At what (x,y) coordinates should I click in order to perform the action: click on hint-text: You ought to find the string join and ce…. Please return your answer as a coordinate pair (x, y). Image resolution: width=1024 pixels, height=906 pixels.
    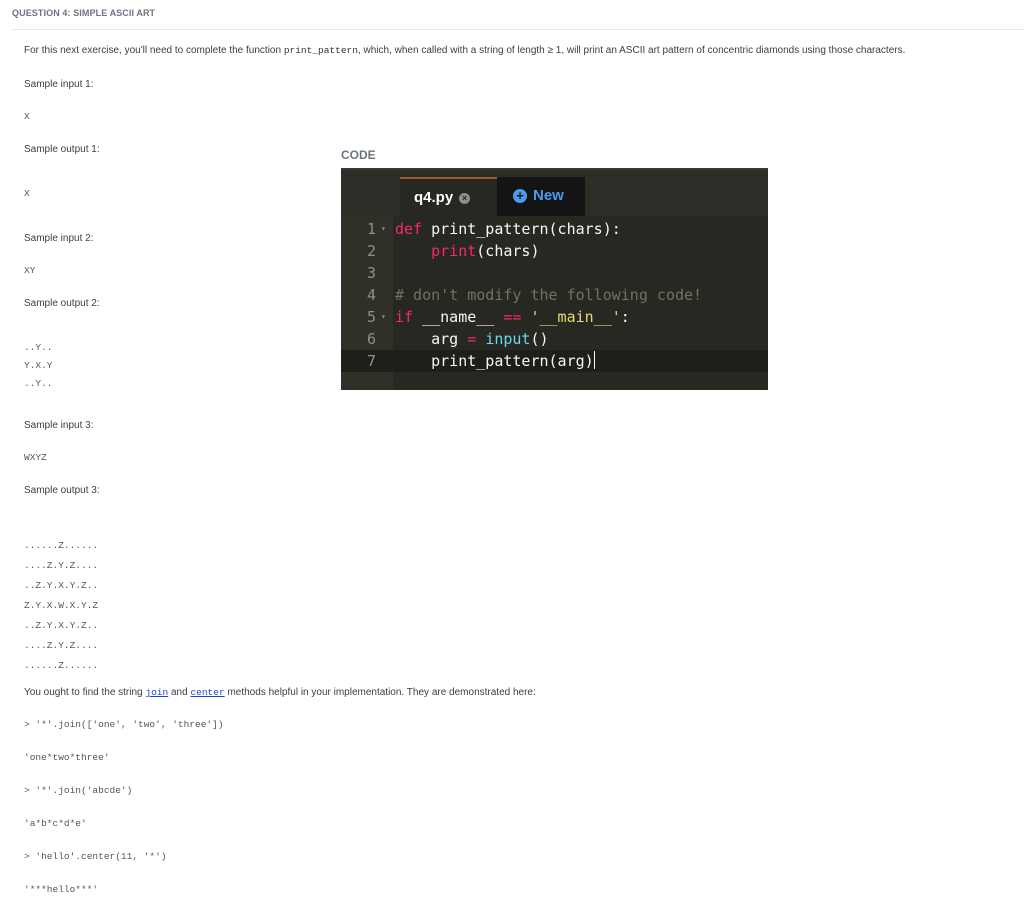
    Looking at the image, I should click on (280, 692).